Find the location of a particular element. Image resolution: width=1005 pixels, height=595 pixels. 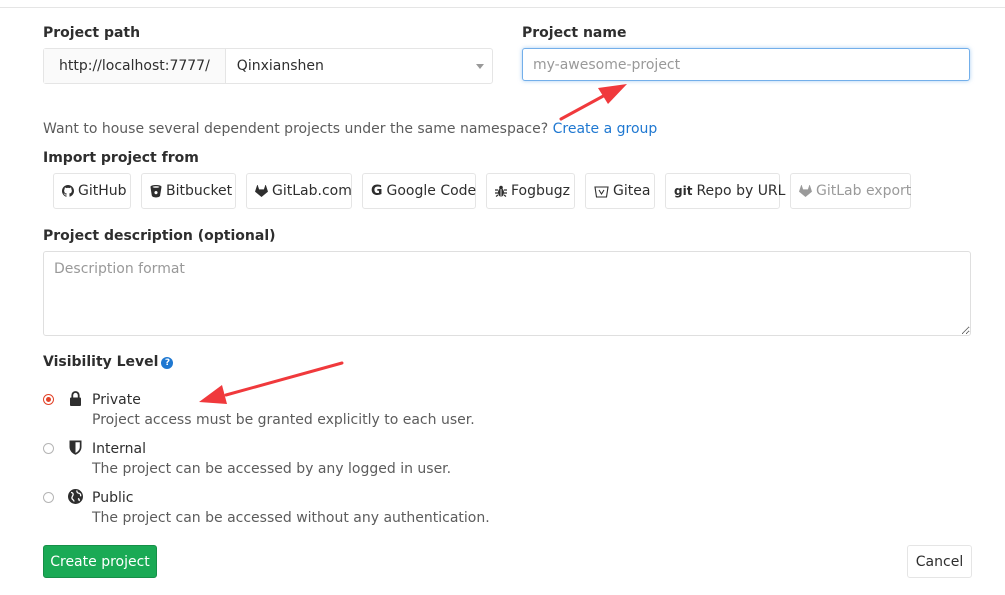

project-path-label: Project path is located at coordinates (92, 33).